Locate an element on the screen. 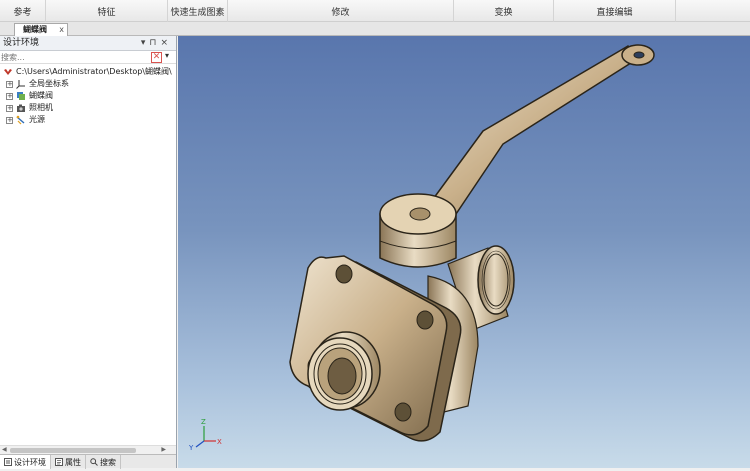 The width and height of the screenshot is (750, 471). valve-stem is located at coordinates (418, 230).